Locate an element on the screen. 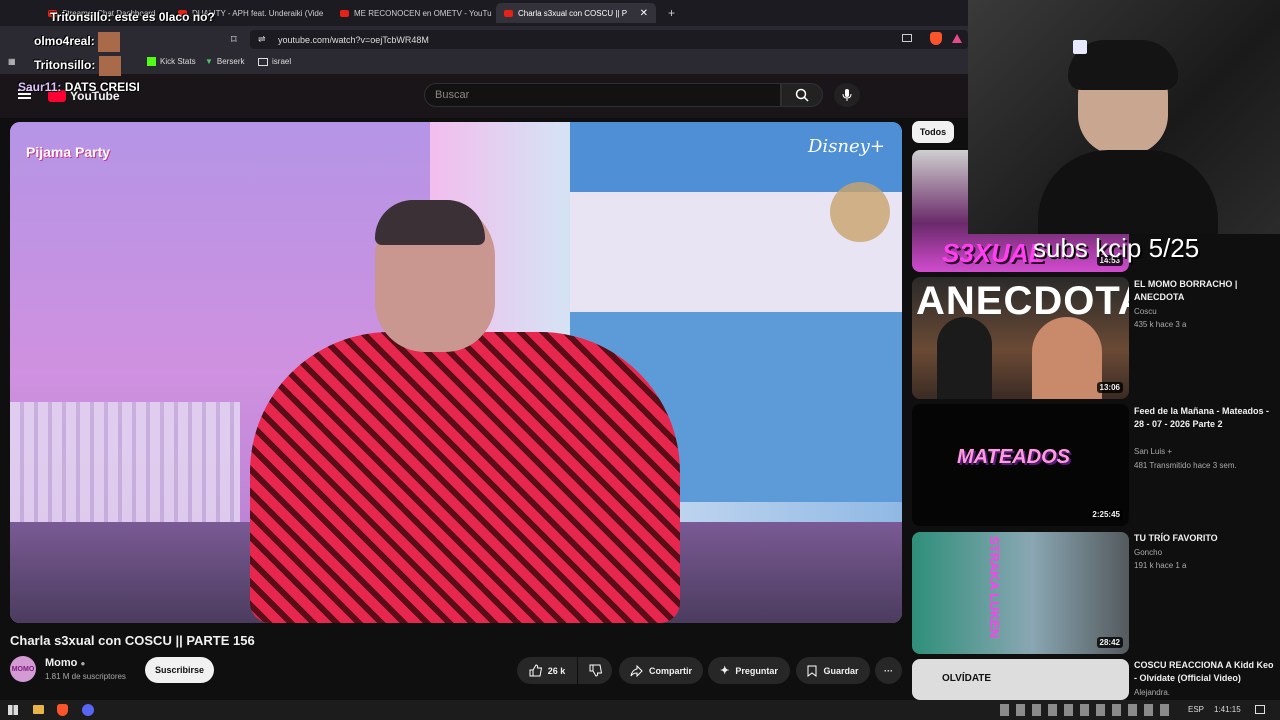  ask-button: ✦ Preguntar is located at coordinates (749, 670).